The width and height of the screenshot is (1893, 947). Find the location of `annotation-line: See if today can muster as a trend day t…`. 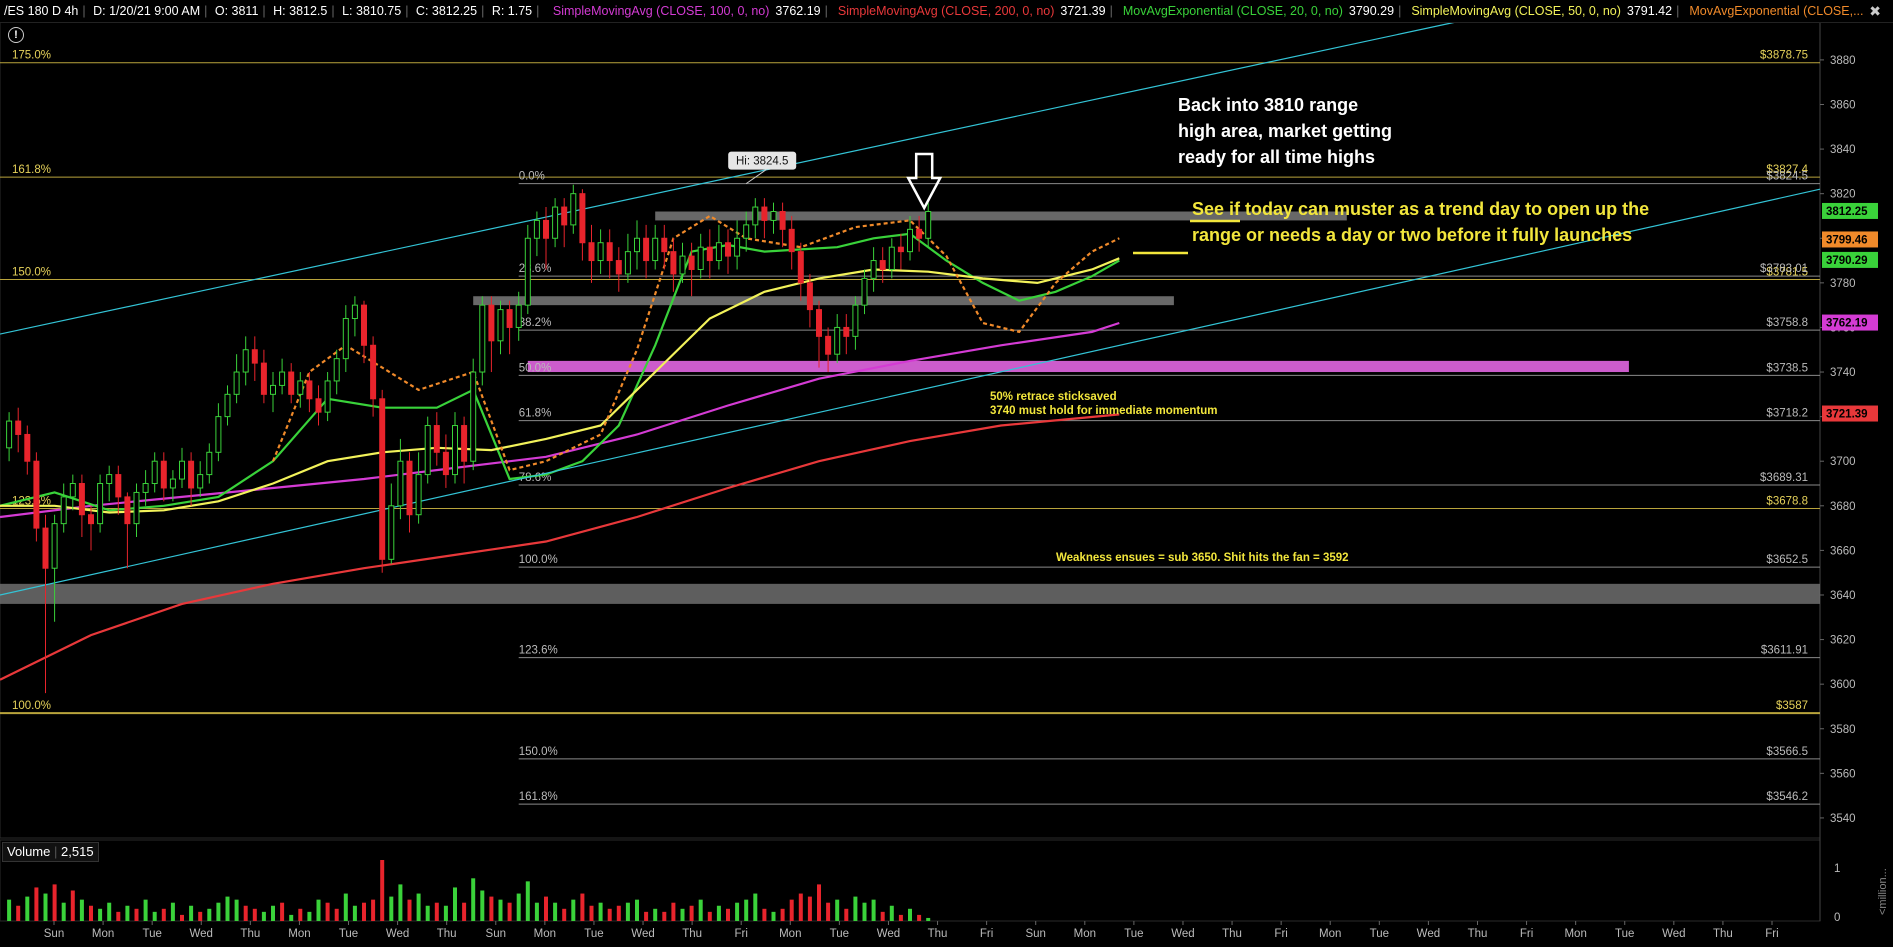

annotation-line: See if today can muster as a trend day t… is located at coordinates (1421, 209).